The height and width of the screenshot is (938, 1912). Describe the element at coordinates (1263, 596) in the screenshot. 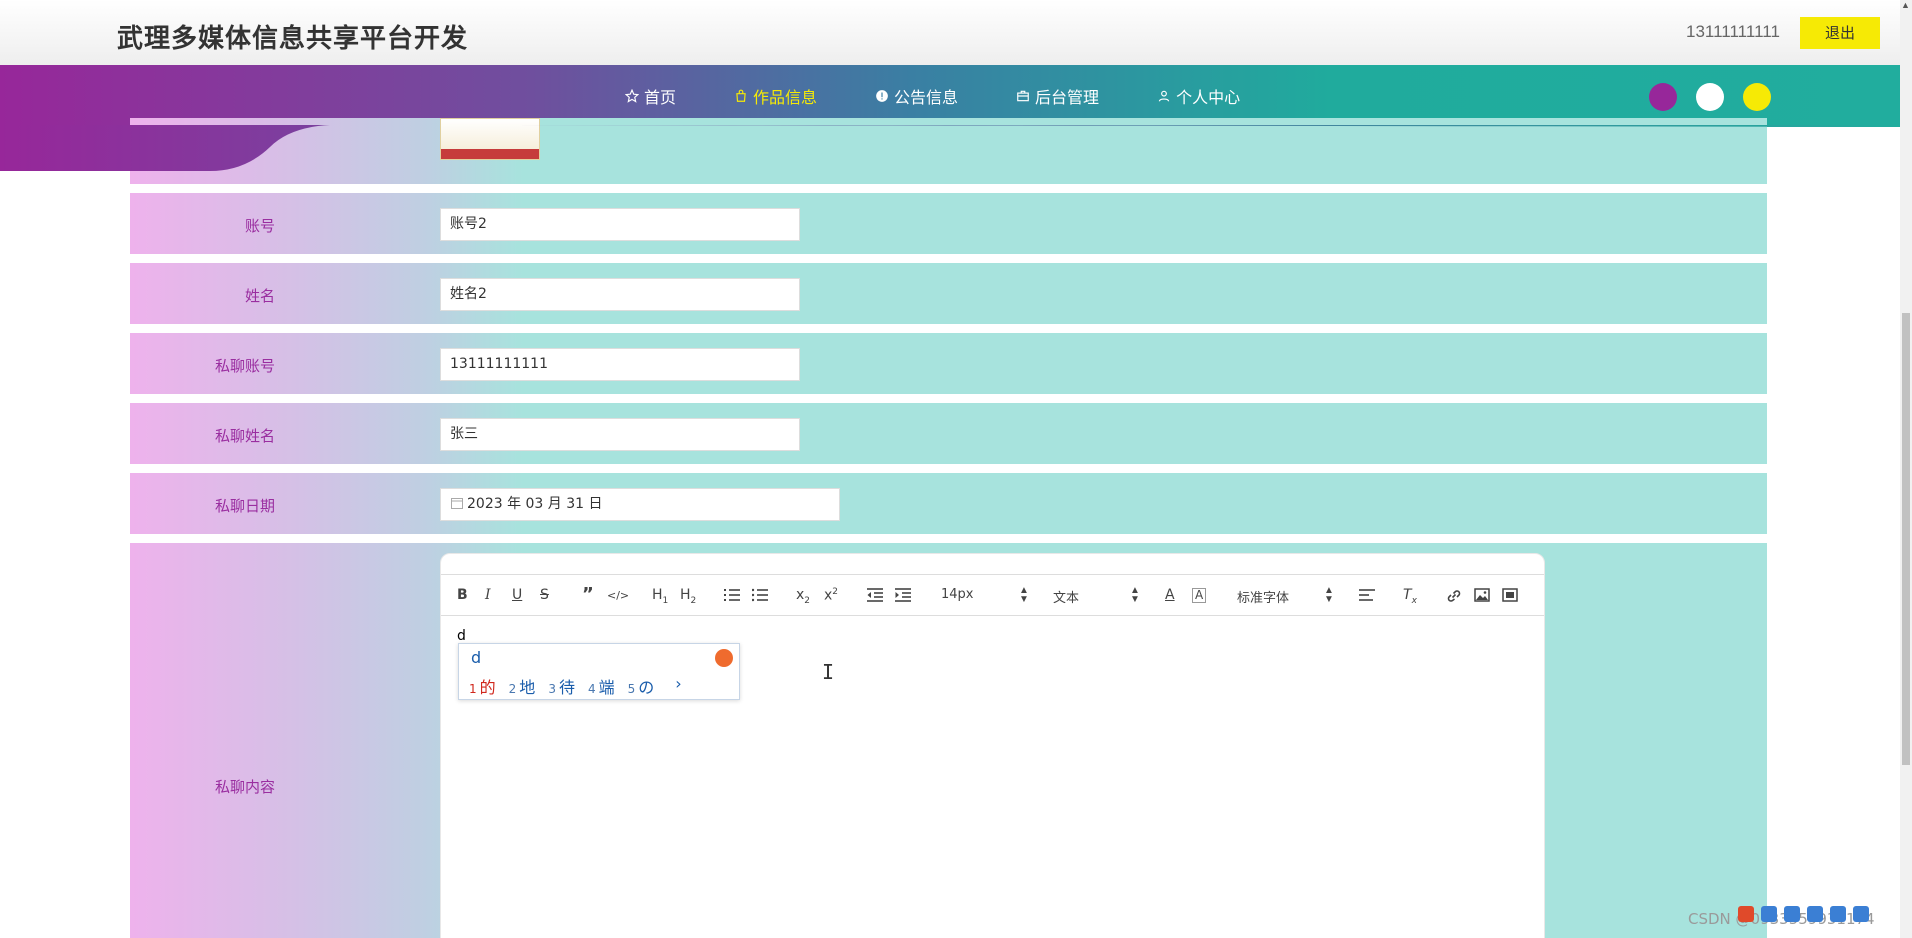

I see `font-family-select: 标准字体` at that location.